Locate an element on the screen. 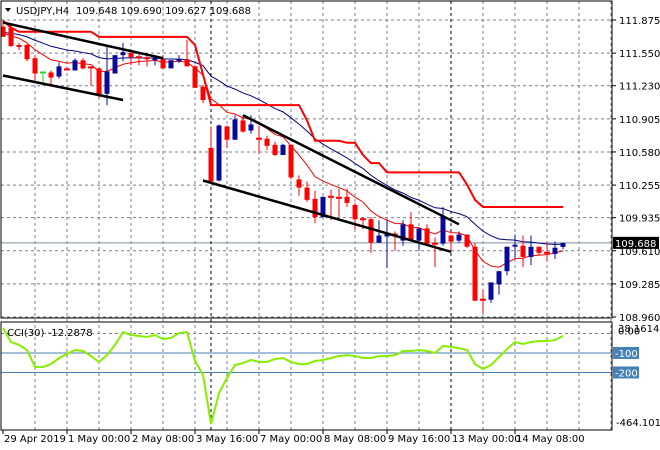 This screenshot has height=450, width=660. time-tick-label: 8 May 08:00 is located at coordinates (355, 439).